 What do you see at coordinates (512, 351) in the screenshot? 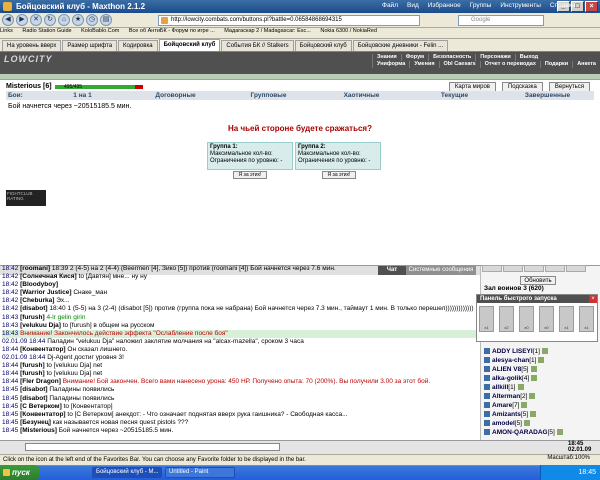
I see `user-name: ADDY LISEYI` at bounding box center [512, 351].